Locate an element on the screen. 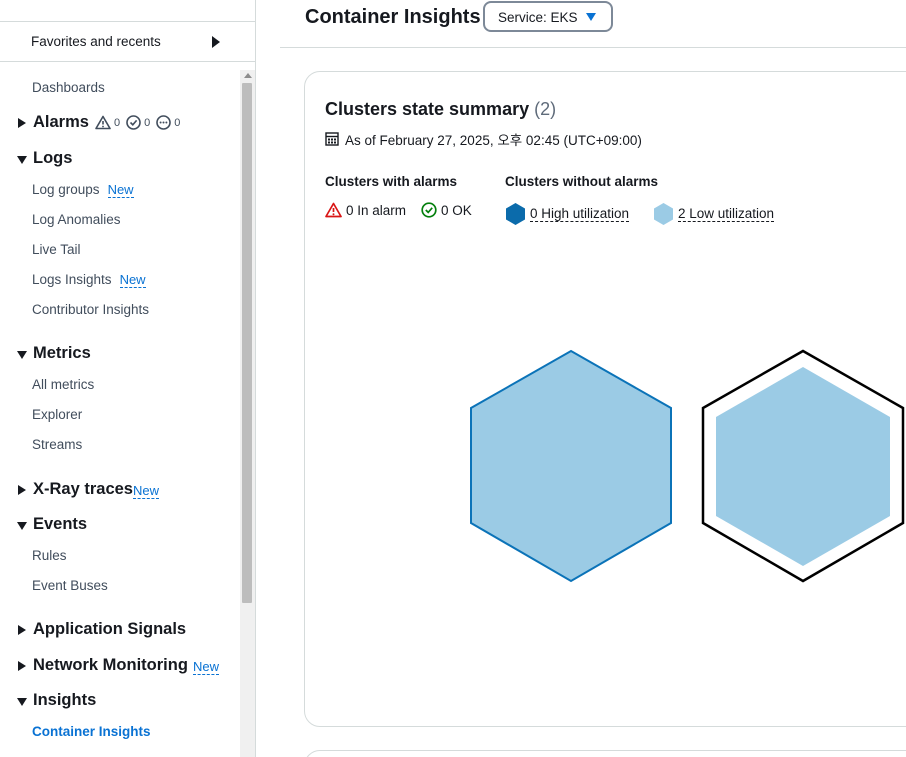 This screenshot has width=906, height=757. nav-section-alarms: Alarms 0 0 0 is located at coordinates (120, 124).